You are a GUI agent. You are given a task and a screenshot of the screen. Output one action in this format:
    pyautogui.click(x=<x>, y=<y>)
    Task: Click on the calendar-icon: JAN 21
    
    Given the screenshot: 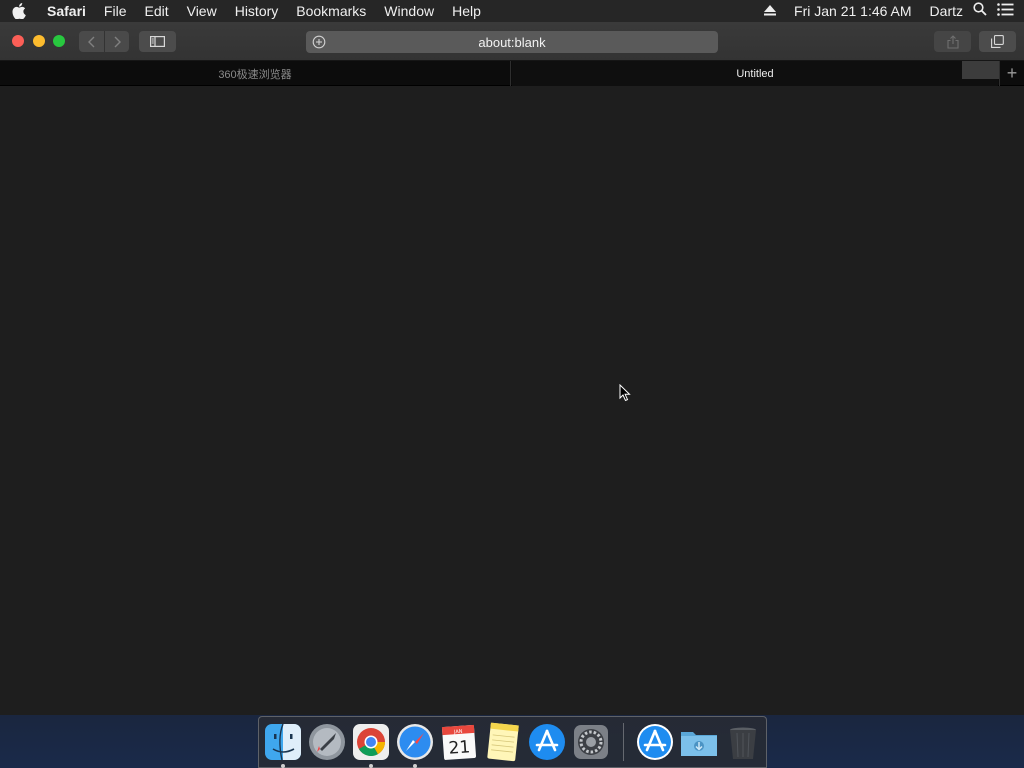 What is the action you would take?
    pyautogui.click(x=459, y=742)
    